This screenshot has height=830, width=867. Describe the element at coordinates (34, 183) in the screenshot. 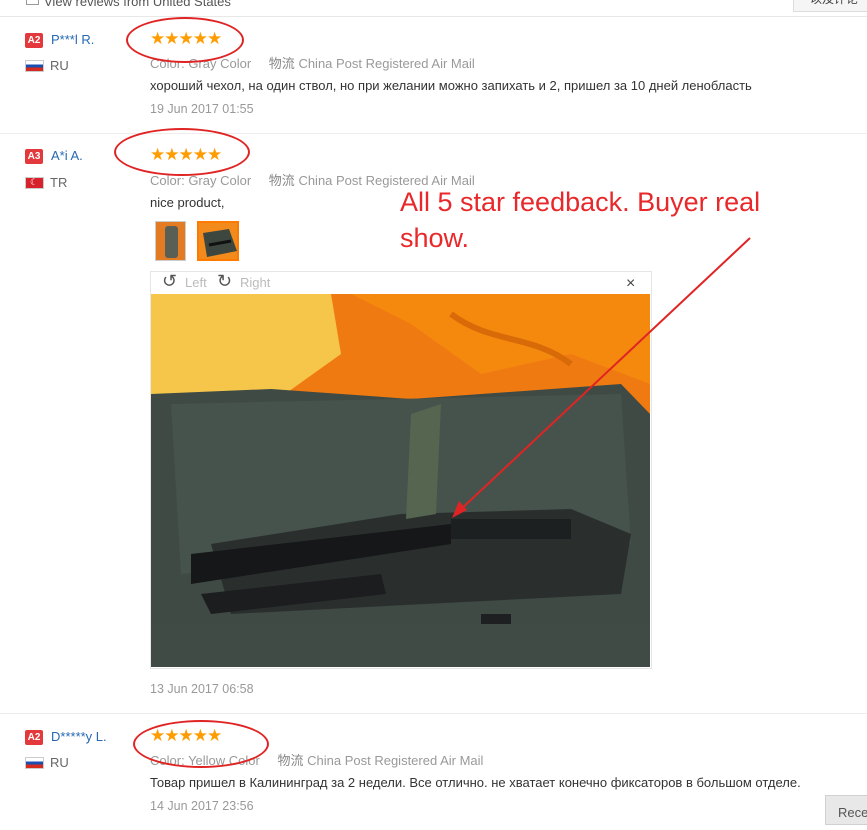

I see `turkey-flag-icon` at that location.